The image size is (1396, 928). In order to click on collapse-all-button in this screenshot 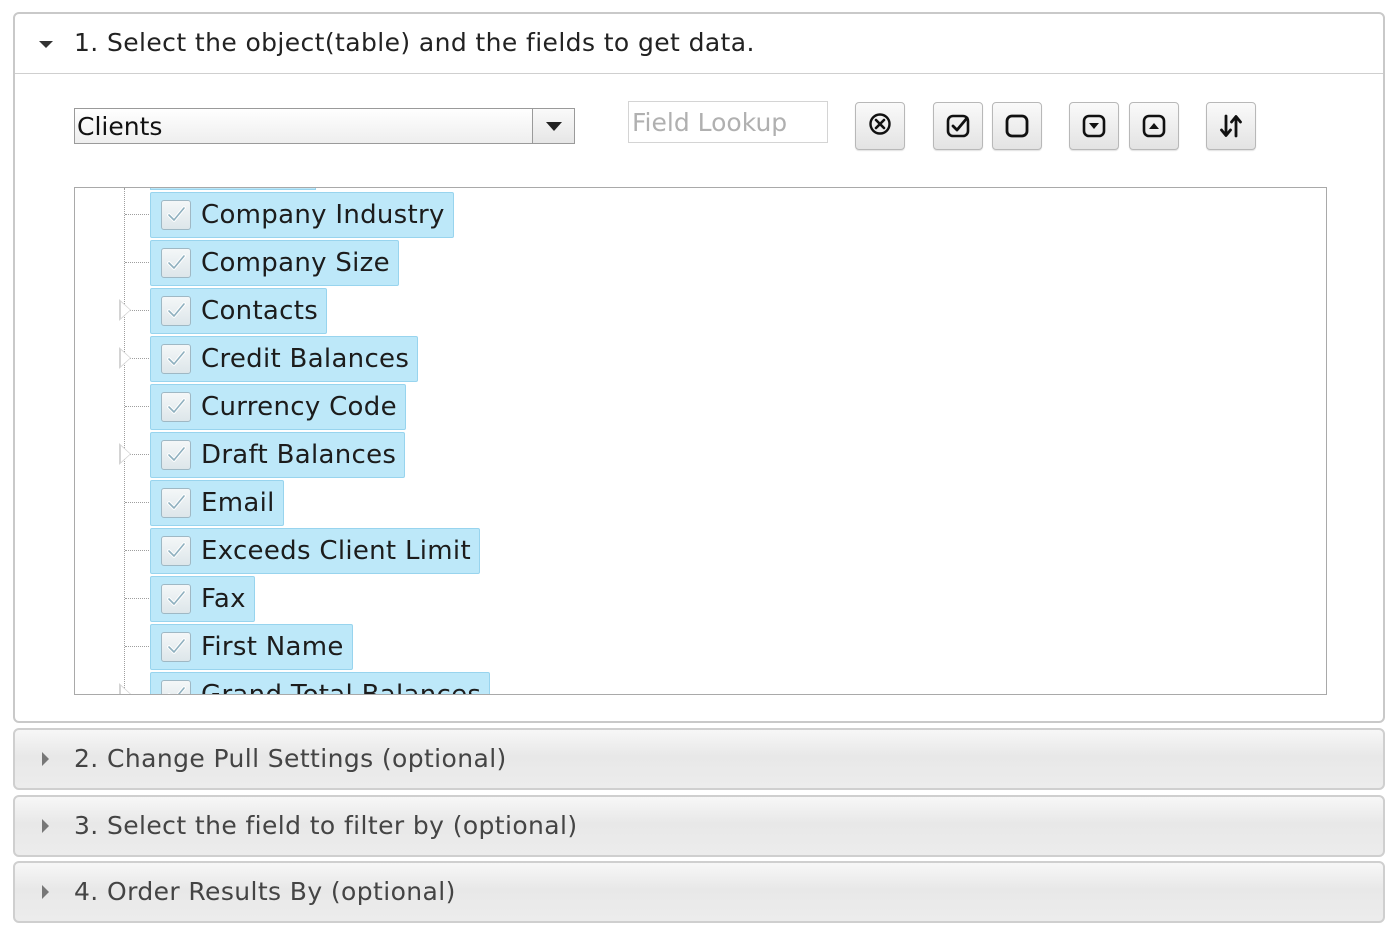, I will do `click(1154, 126)`.